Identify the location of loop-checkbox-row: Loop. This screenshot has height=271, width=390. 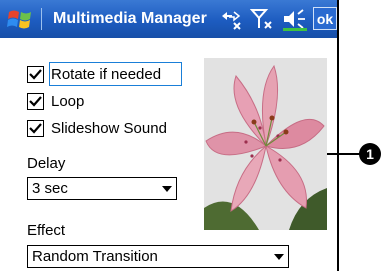
(55, 101).